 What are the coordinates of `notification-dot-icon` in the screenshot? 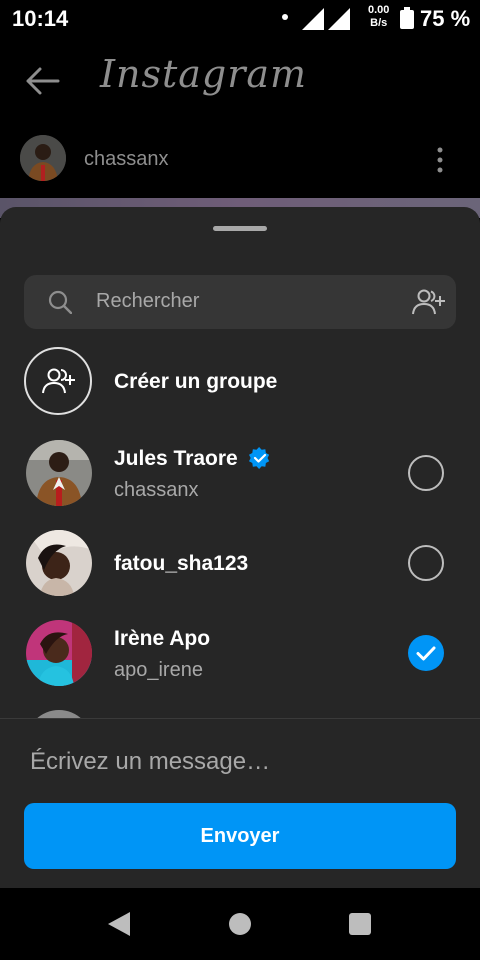 It's located at (285, 17).